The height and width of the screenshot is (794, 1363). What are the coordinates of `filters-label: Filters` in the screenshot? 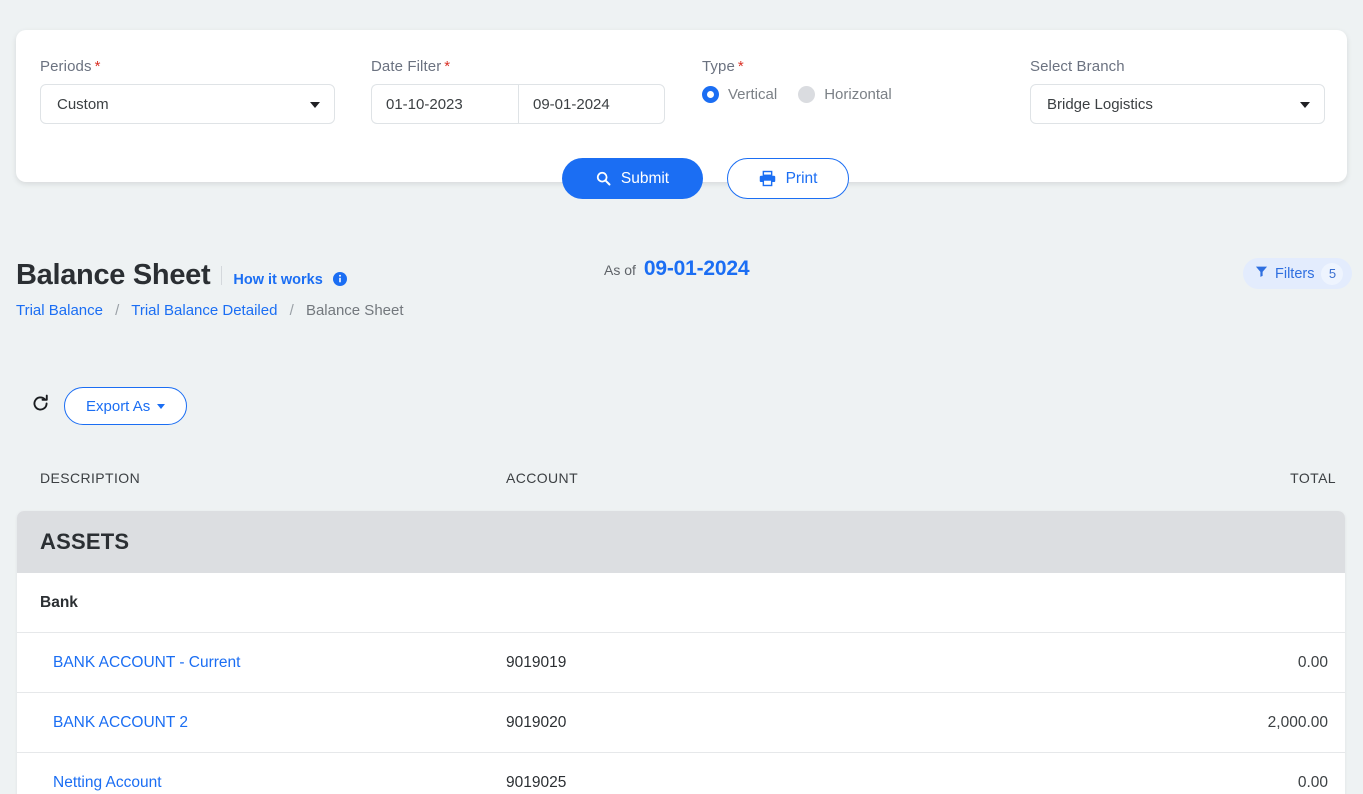 It's located at (1295, 273).